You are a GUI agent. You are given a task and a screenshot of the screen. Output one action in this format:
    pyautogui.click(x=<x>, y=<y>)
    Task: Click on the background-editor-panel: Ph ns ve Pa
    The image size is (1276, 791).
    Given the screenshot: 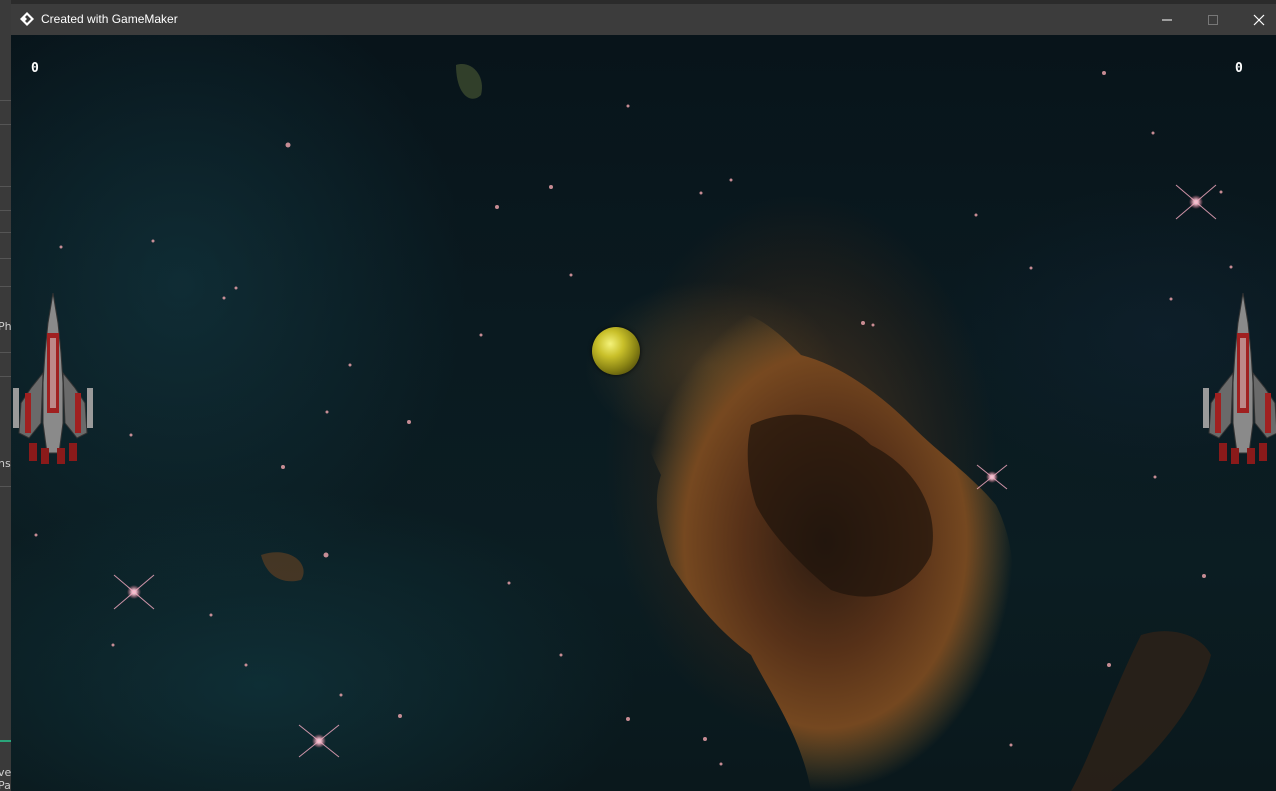 What is the action you would take?
    pyautogui.click(x=5, y=395)
    